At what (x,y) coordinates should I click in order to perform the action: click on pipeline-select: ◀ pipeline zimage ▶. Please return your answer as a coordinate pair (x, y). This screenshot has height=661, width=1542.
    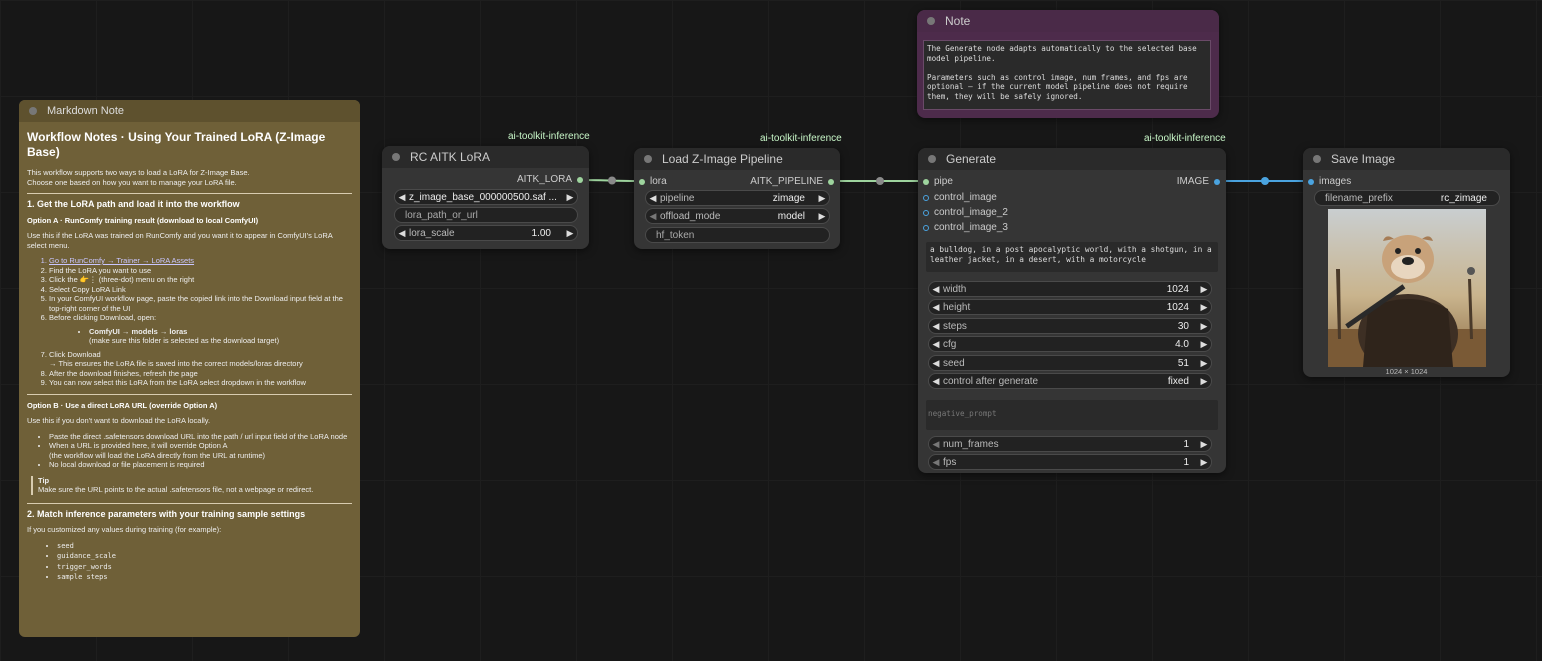
    Looking at the image, I should click on (737, 198).